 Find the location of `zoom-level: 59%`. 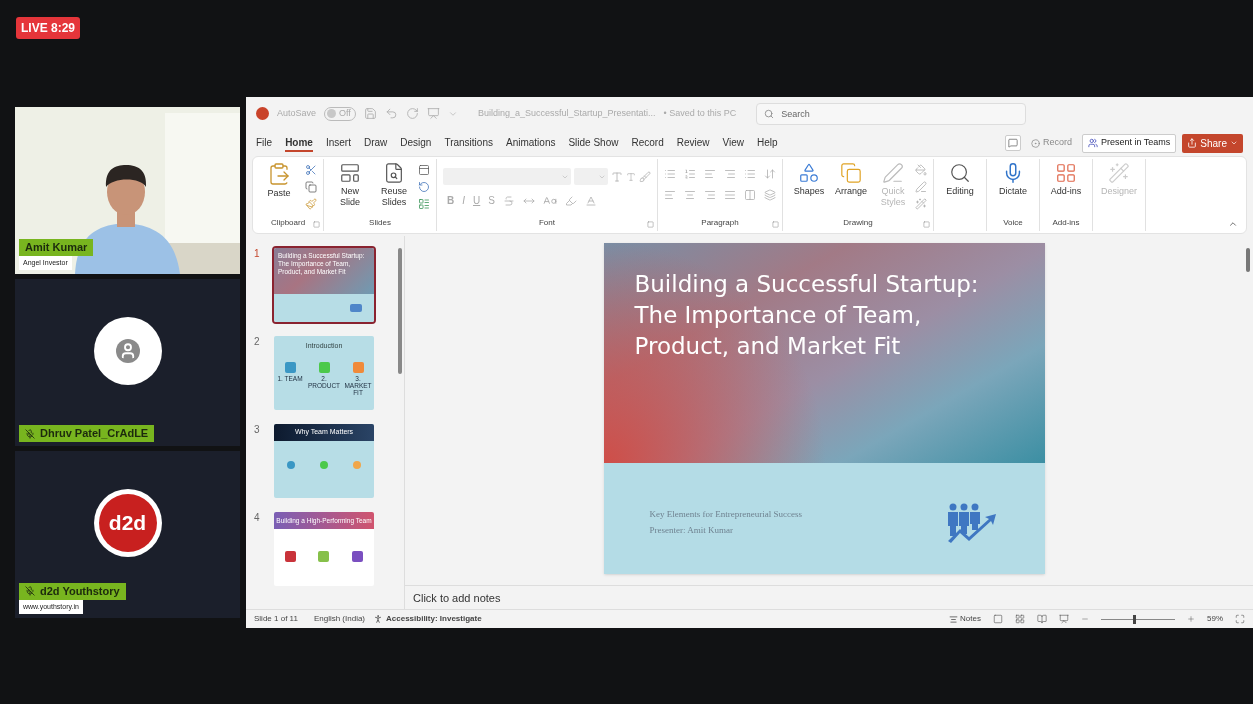

zoom-level: 59% is located at coordinates (1215, 619).